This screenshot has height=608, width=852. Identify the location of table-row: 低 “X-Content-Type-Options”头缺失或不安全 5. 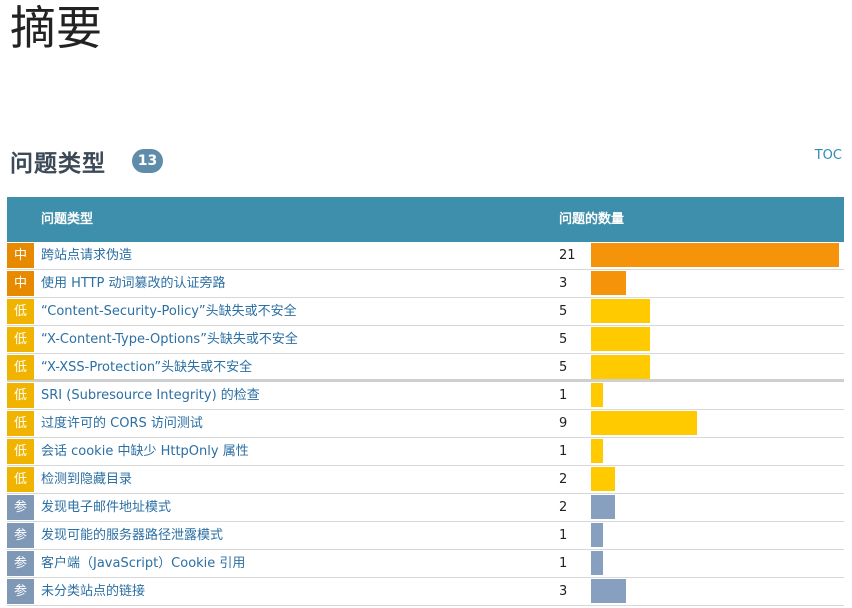
(425, 340).